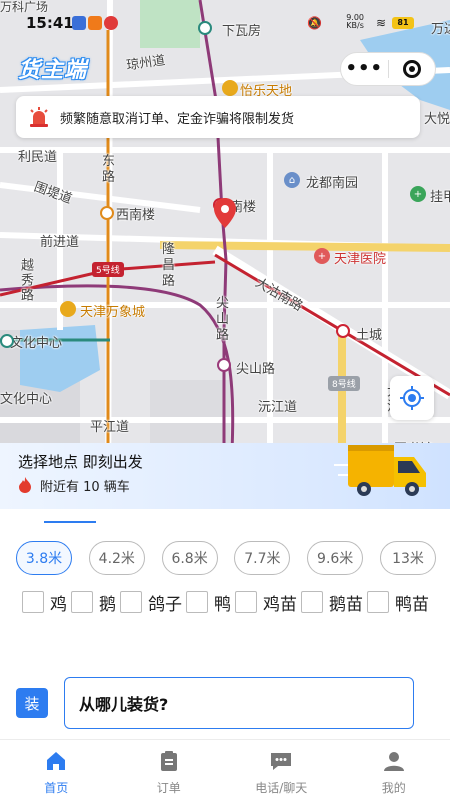 The image size is (450, 800). I want to click on cargo-label: 鸽子, so click(165, 604).